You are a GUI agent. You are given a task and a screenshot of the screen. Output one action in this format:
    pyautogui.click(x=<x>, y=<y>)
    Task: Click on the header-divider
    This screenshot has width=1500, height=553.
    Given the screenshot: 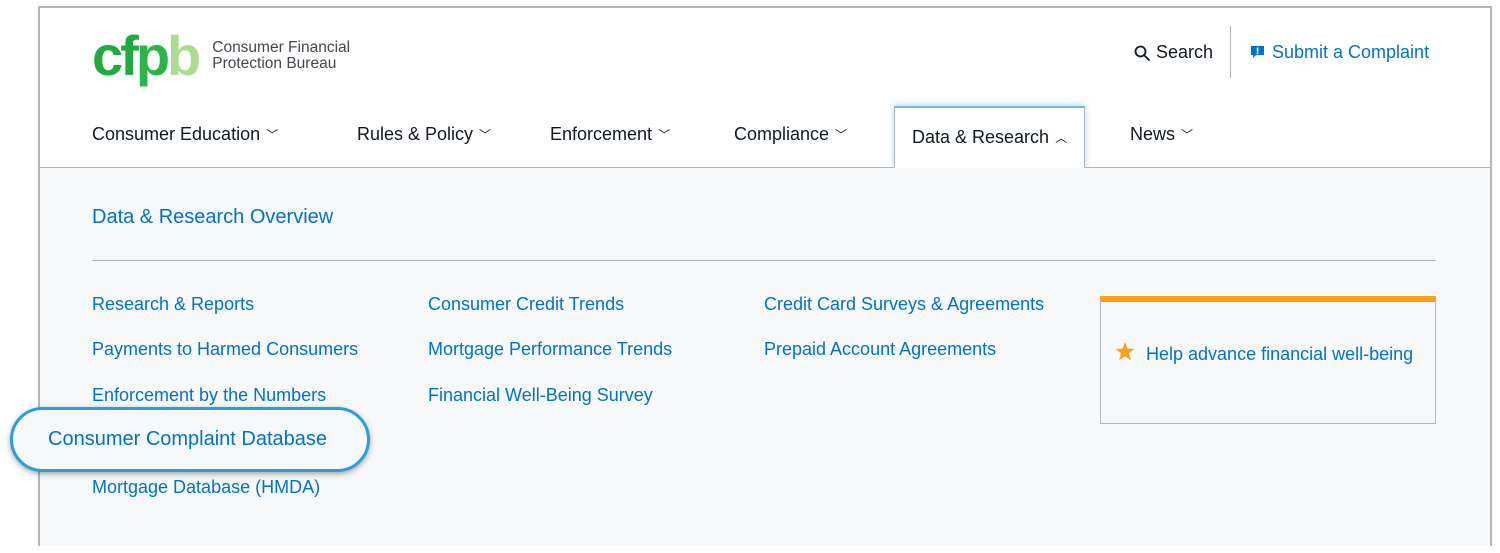 What is the action you would take?
    pyautogui.click(x=1230, y=52)
    